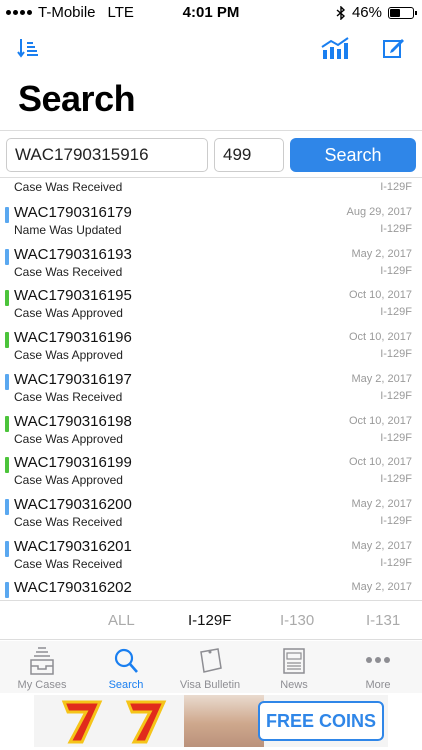  I want to click on tab-label: More, so click(378, 685).